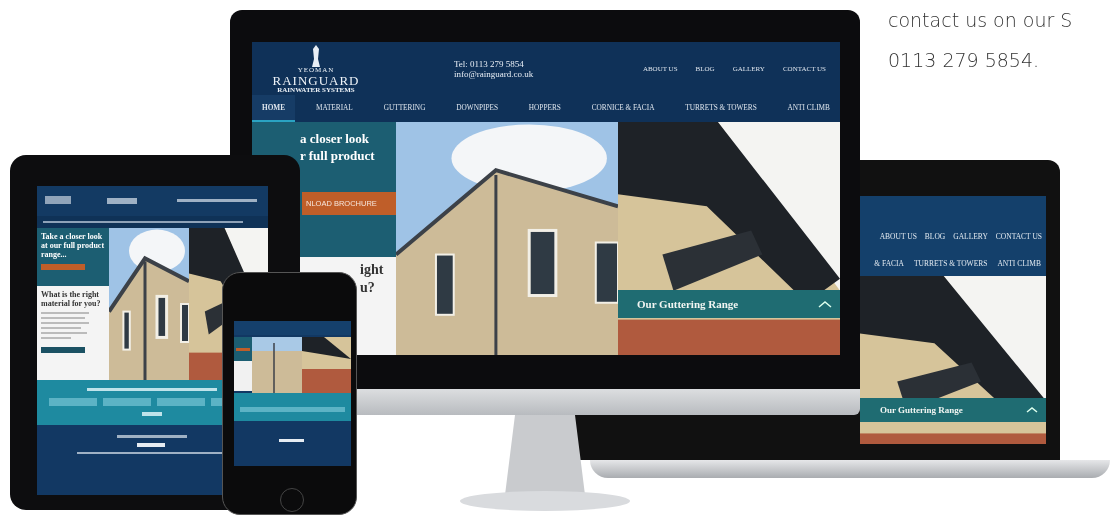 Image resolution: width=1113 pixels, height=528 pixels. Describe the element at coordinates (372, 270) in the screenshot. I see `info-heading: ight` at that location.